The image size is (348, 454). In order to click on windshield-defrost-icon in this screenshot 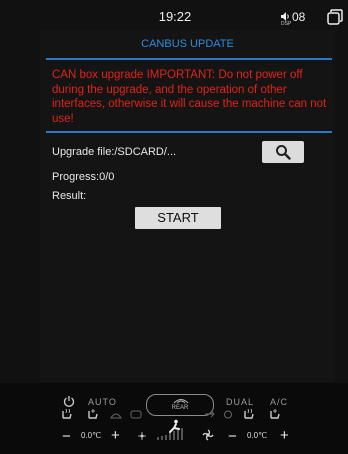, I will do `click(116, 414)`.